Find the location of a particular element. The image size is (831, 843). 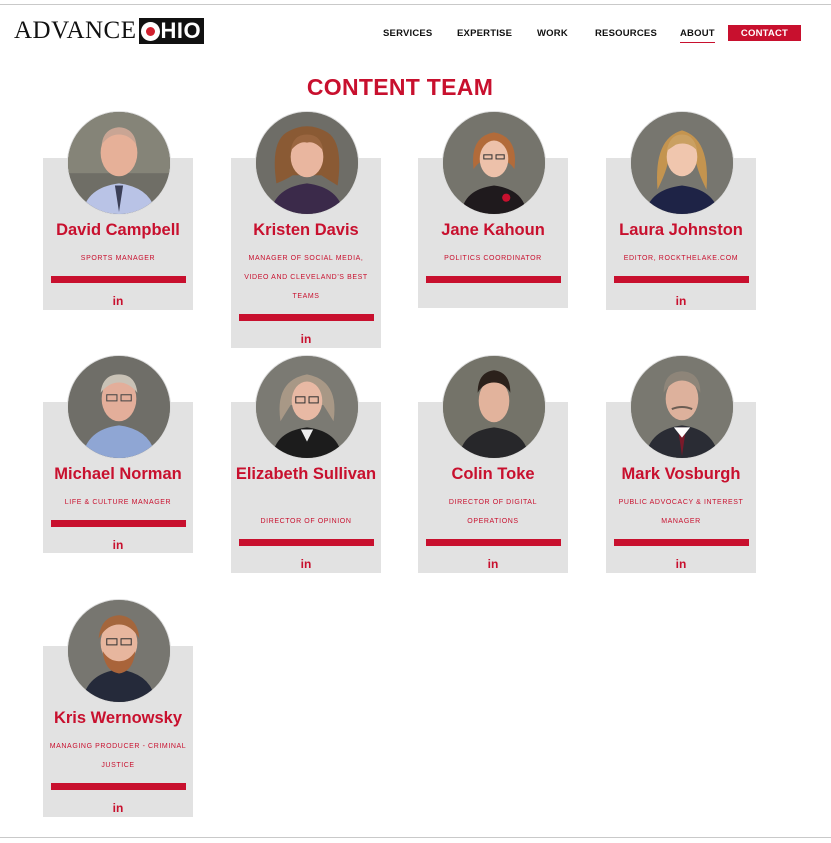

logo-advance-text: ADVANCE is located at coordinates (75, 30).